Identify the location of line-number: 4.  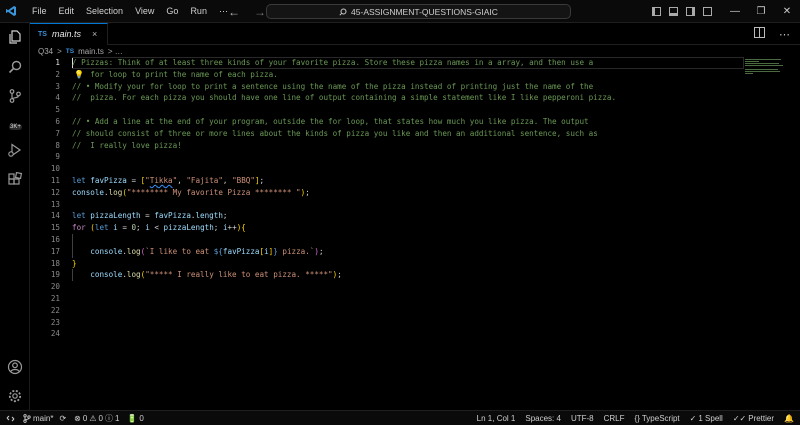
(57, 98).